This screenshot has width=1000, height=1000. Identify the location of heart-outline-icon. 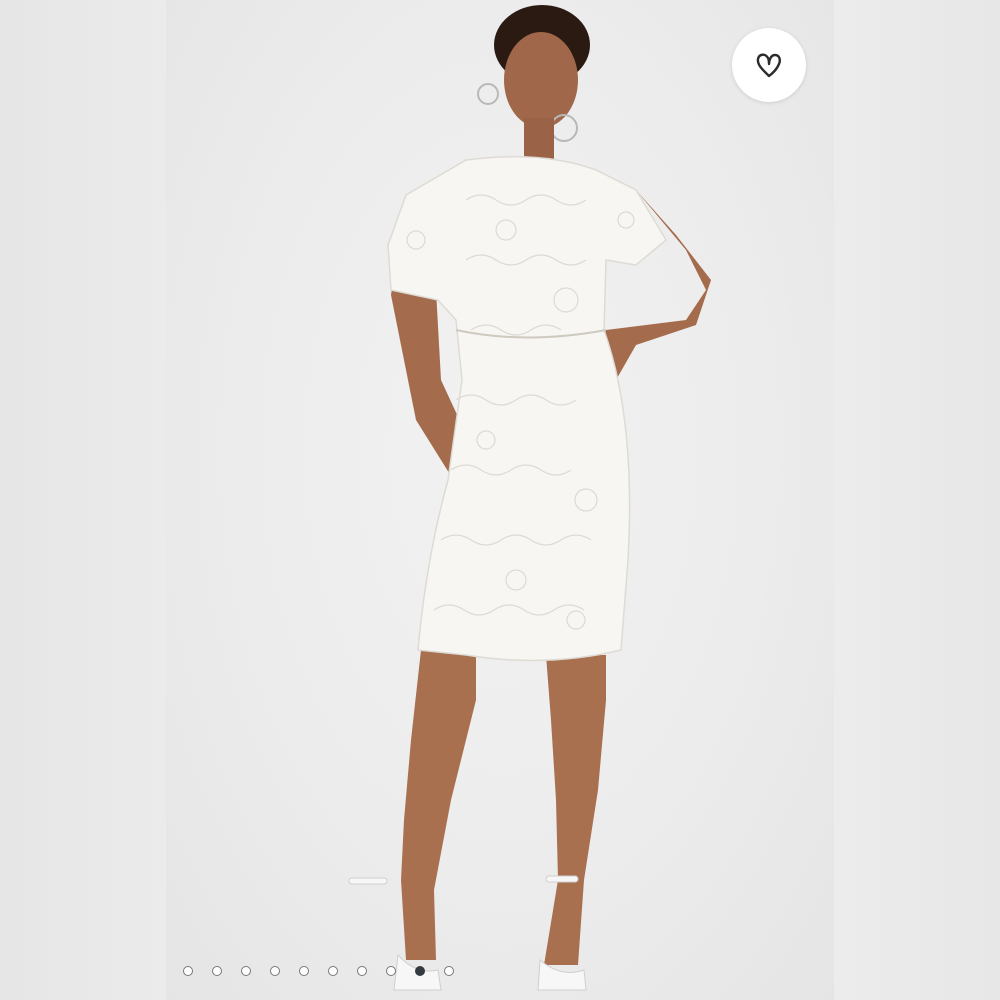
(768, 65).